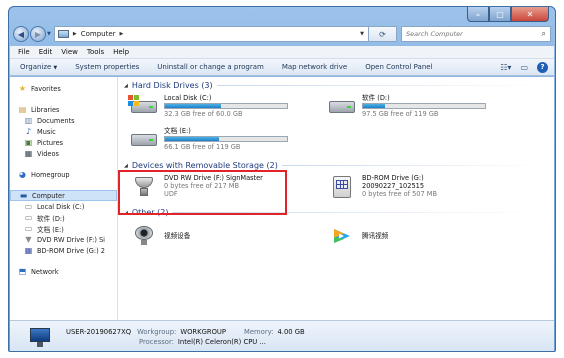 This screenshot has height=358, width=564. What do you see at coordinates (421, 107) in the screenshot?
I see `drive-tile-d: 软件 (D:) 97.5 GB free of 119 GB` at bounding box center [421, 107].